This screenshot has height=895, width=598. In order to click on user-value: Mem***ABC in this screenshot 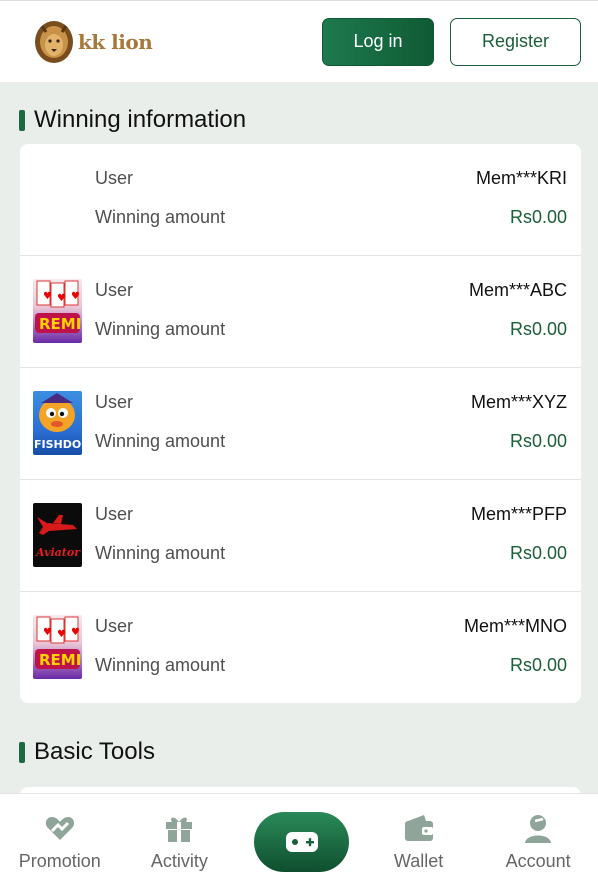, I will do `click(517, 290)`.